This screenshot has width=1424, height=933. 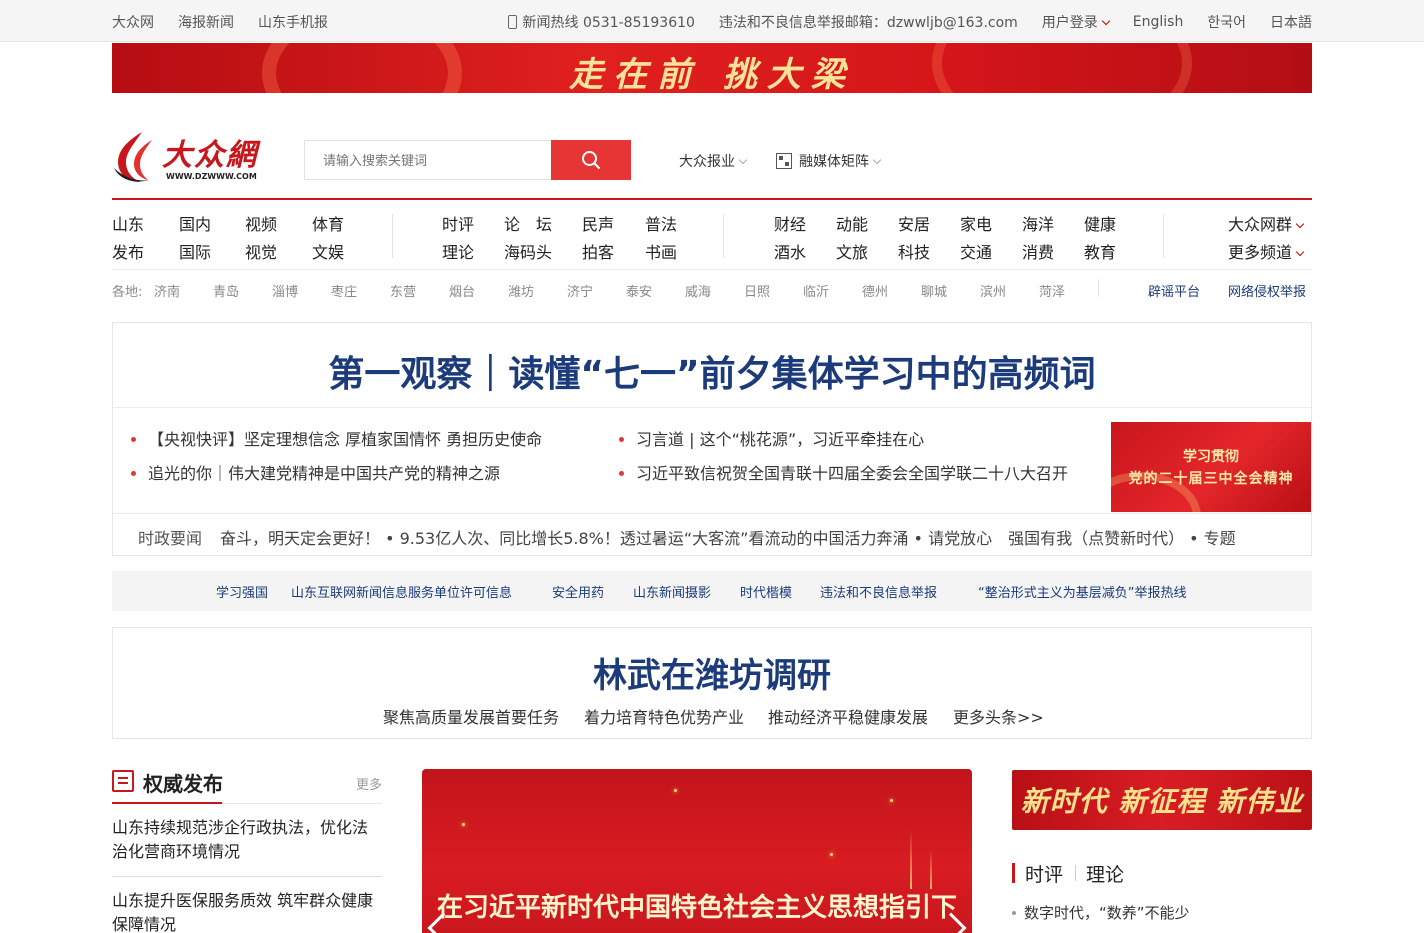 What do you see at coordinates (521, 290) in the screenshot?
I see `region-weifang: 潍坊` at bounding box center [521, 290].